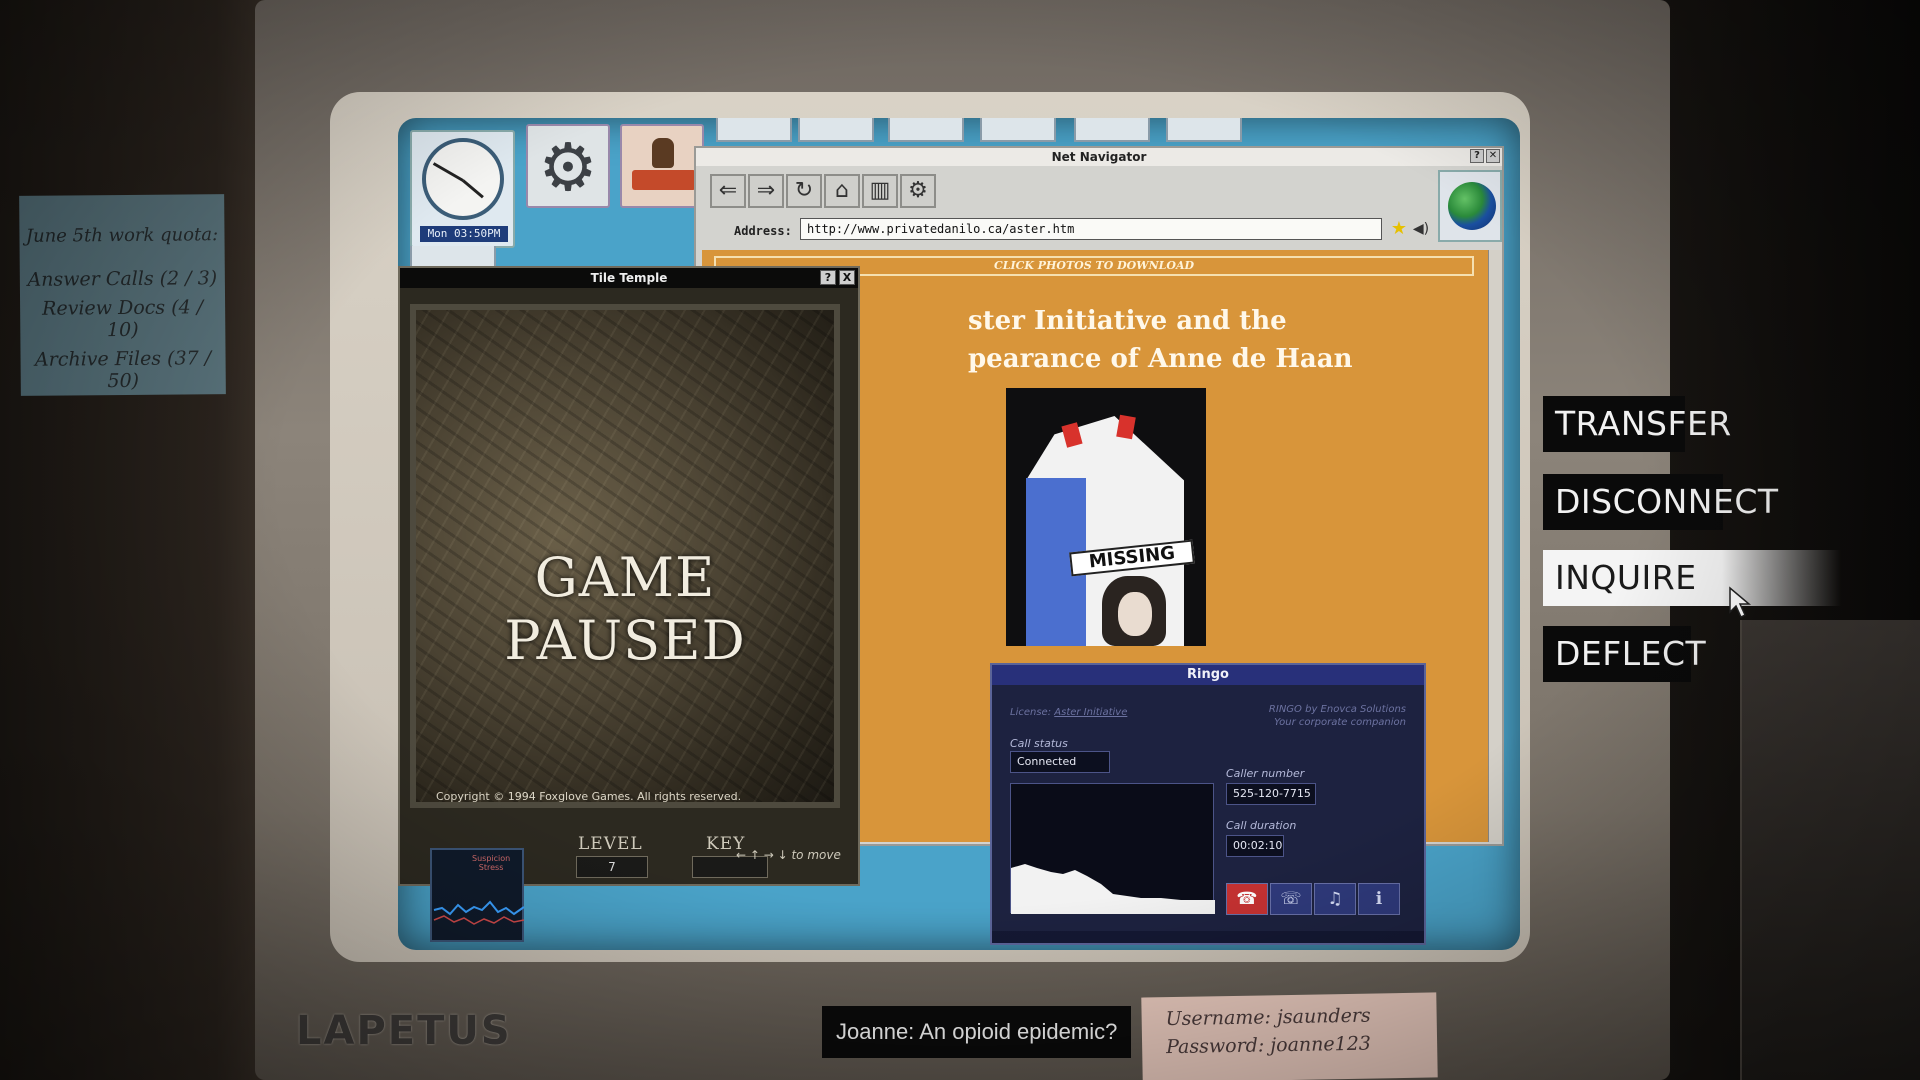 Image resolution: width=1920 pixels, height=1080 pixels. I want to click on settings-app: ⚙, so click(568, 166).